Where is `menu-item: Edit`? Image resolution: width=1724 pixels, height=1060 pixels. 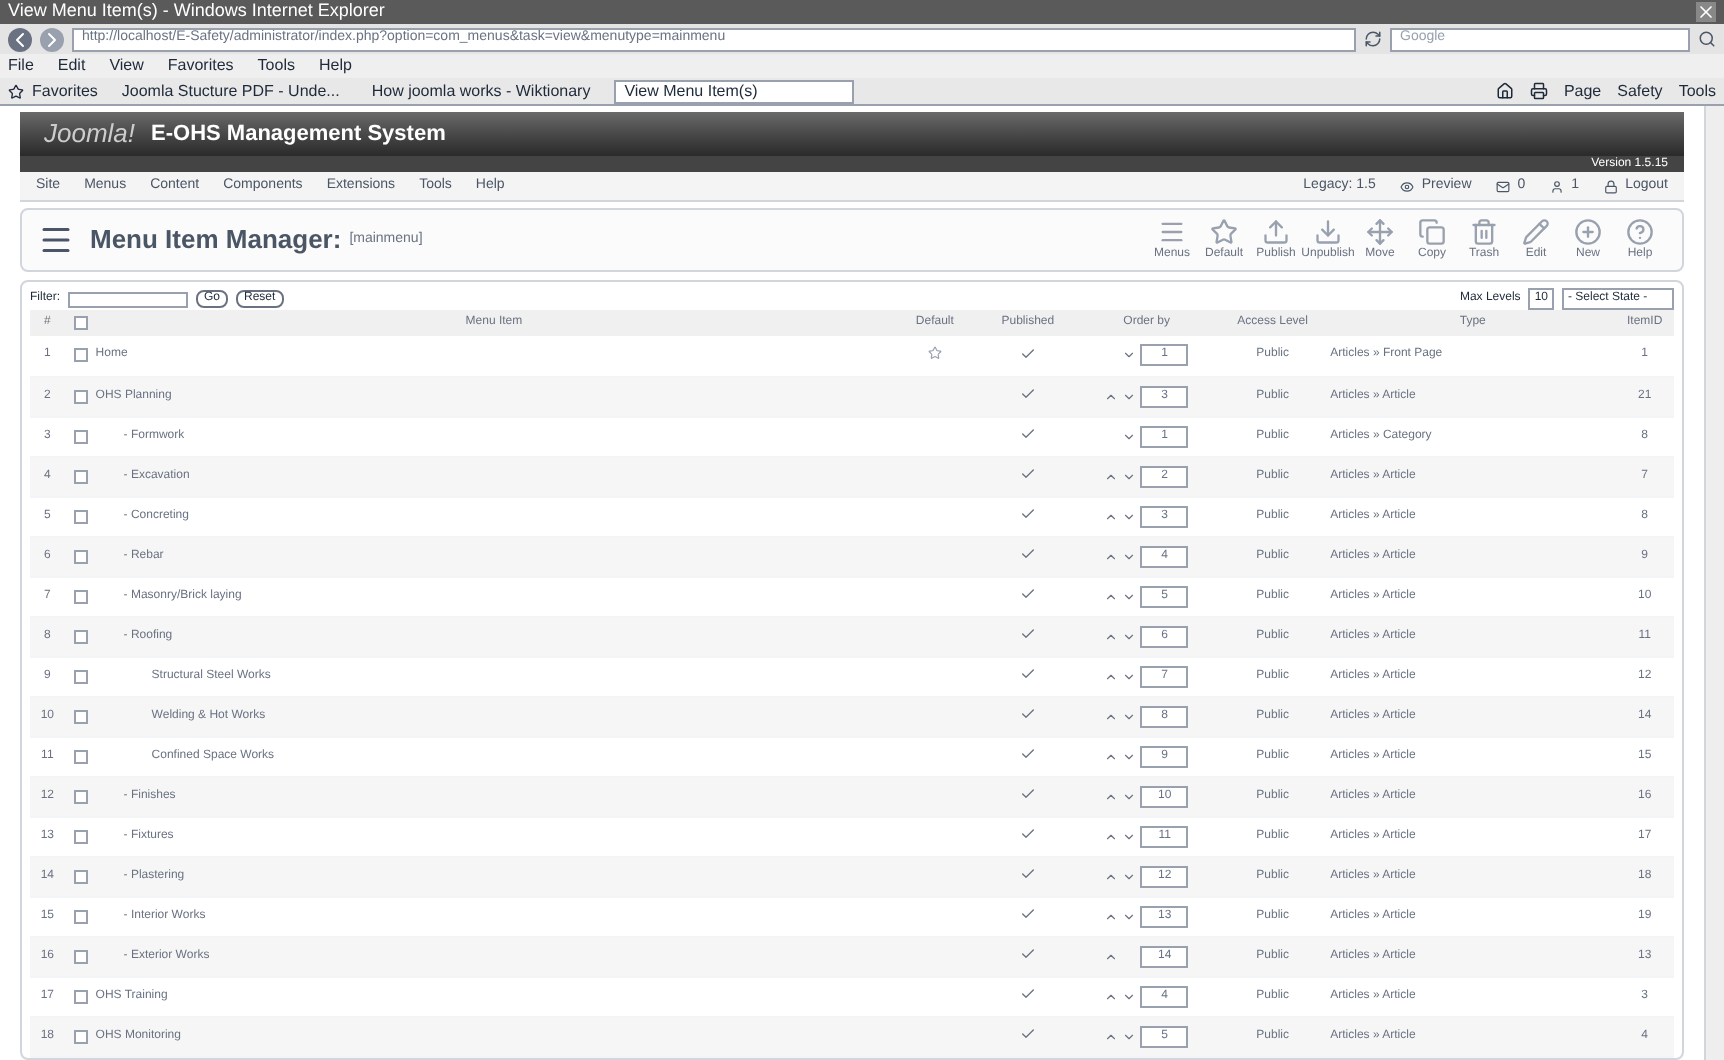 menu-item: Edit is located at coordinates (71, 66).